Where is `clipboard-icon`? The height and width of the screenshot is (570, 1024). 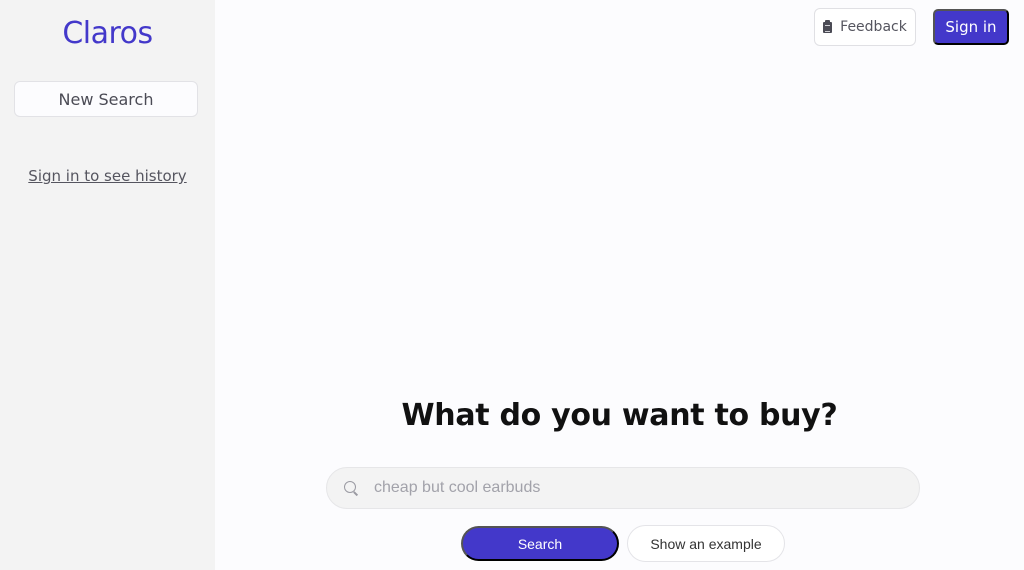 clipboard-icon is located at coordinates (828, 26).